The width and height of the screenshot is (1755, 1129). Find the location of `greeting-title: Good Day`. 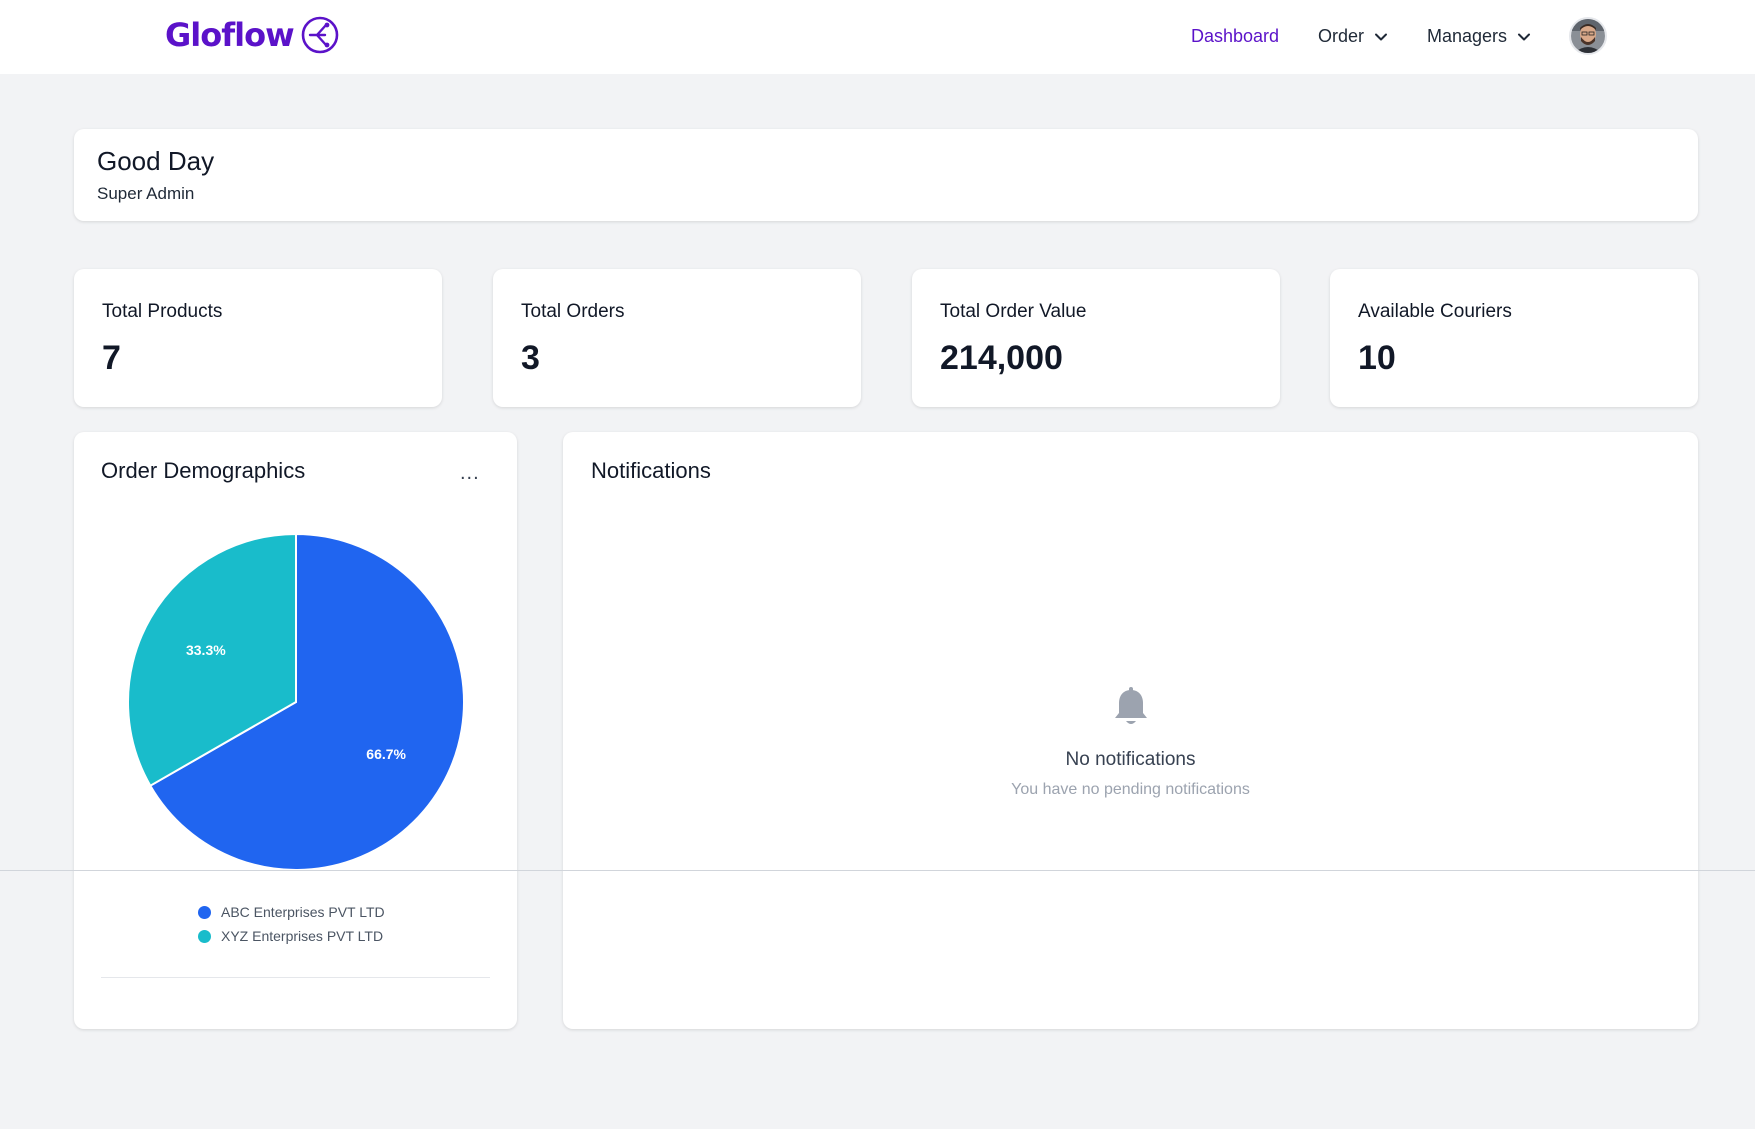

greeting-title: Good Day is located at coordinates (156, 161).